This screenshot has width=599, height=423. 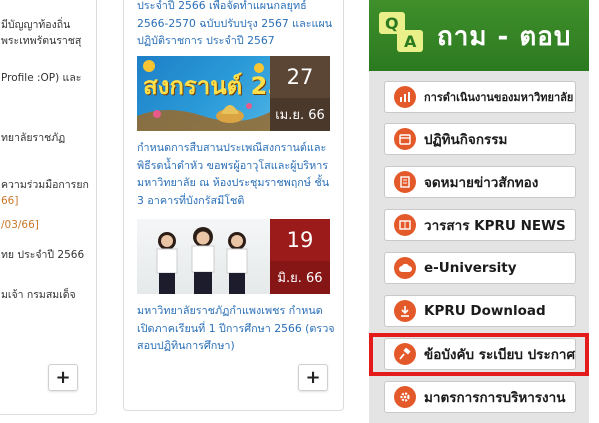 I want to click on left-news-text: ทยาลัยราชภัฏ, so click(x=33, y=138).